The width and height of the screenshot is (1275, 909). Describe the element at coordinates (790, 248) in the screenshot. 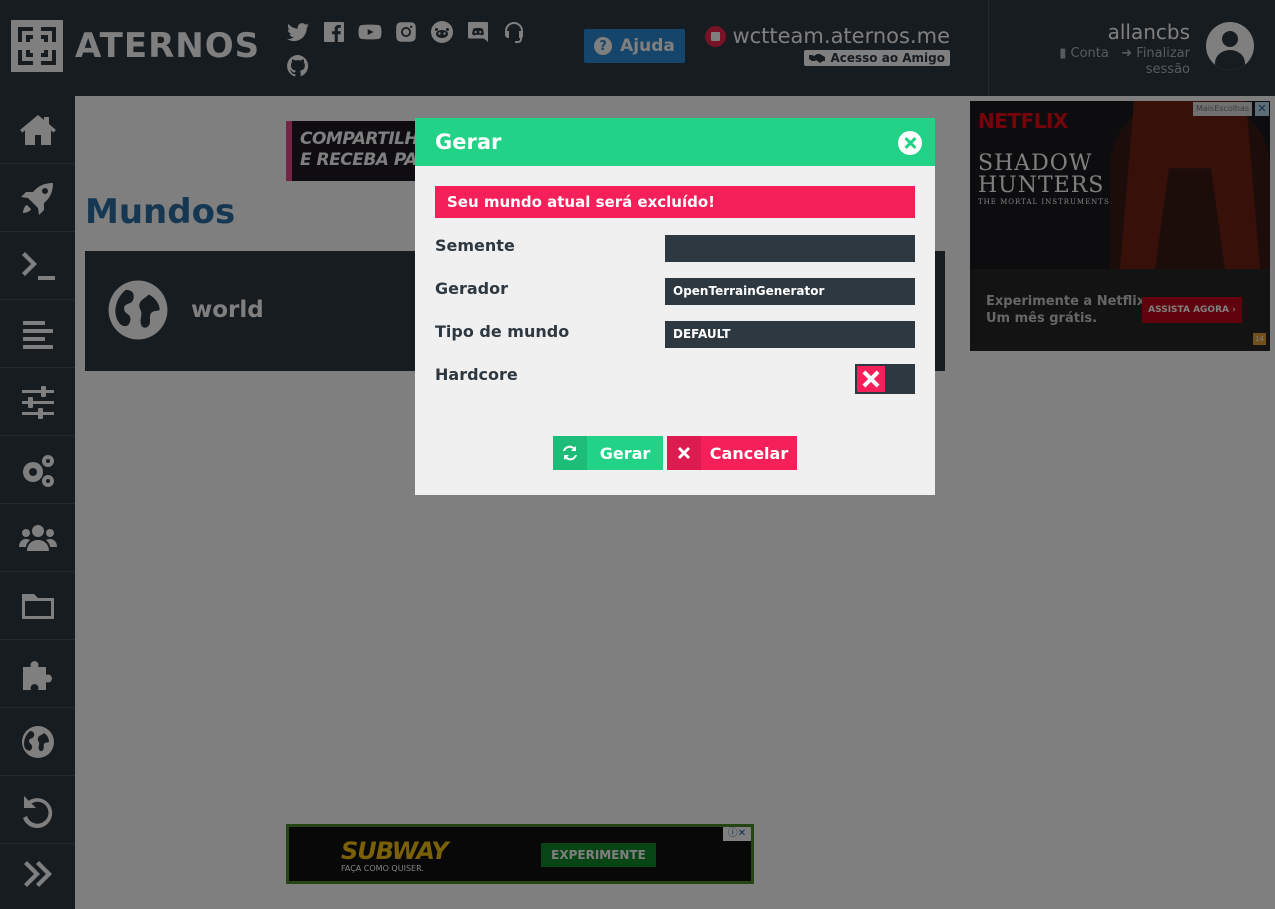

I see `seed-input` at that location.